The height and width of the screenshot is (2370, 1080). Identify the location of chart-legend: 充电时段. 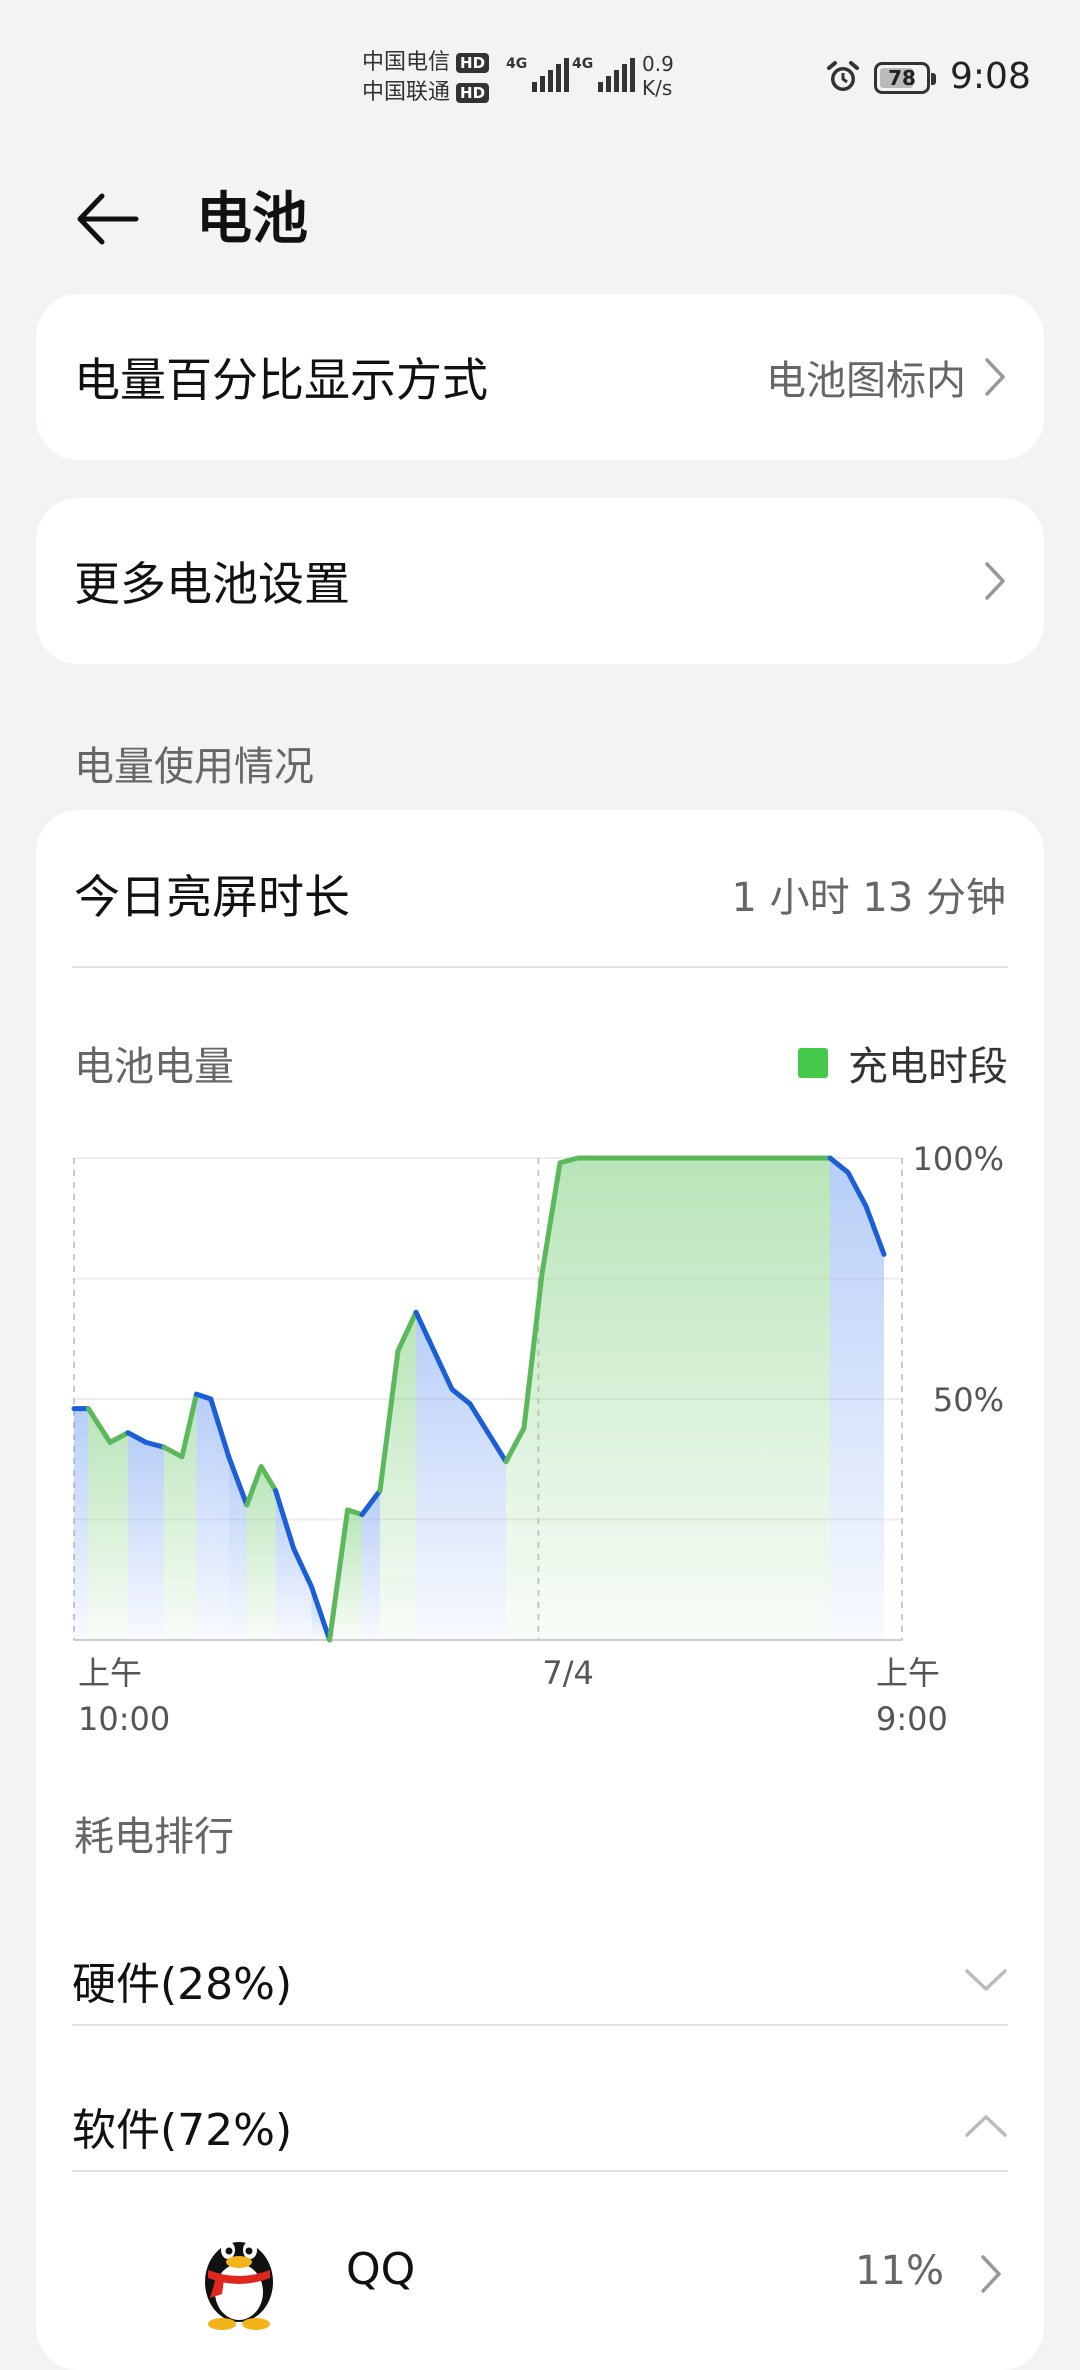
(903, 1063).